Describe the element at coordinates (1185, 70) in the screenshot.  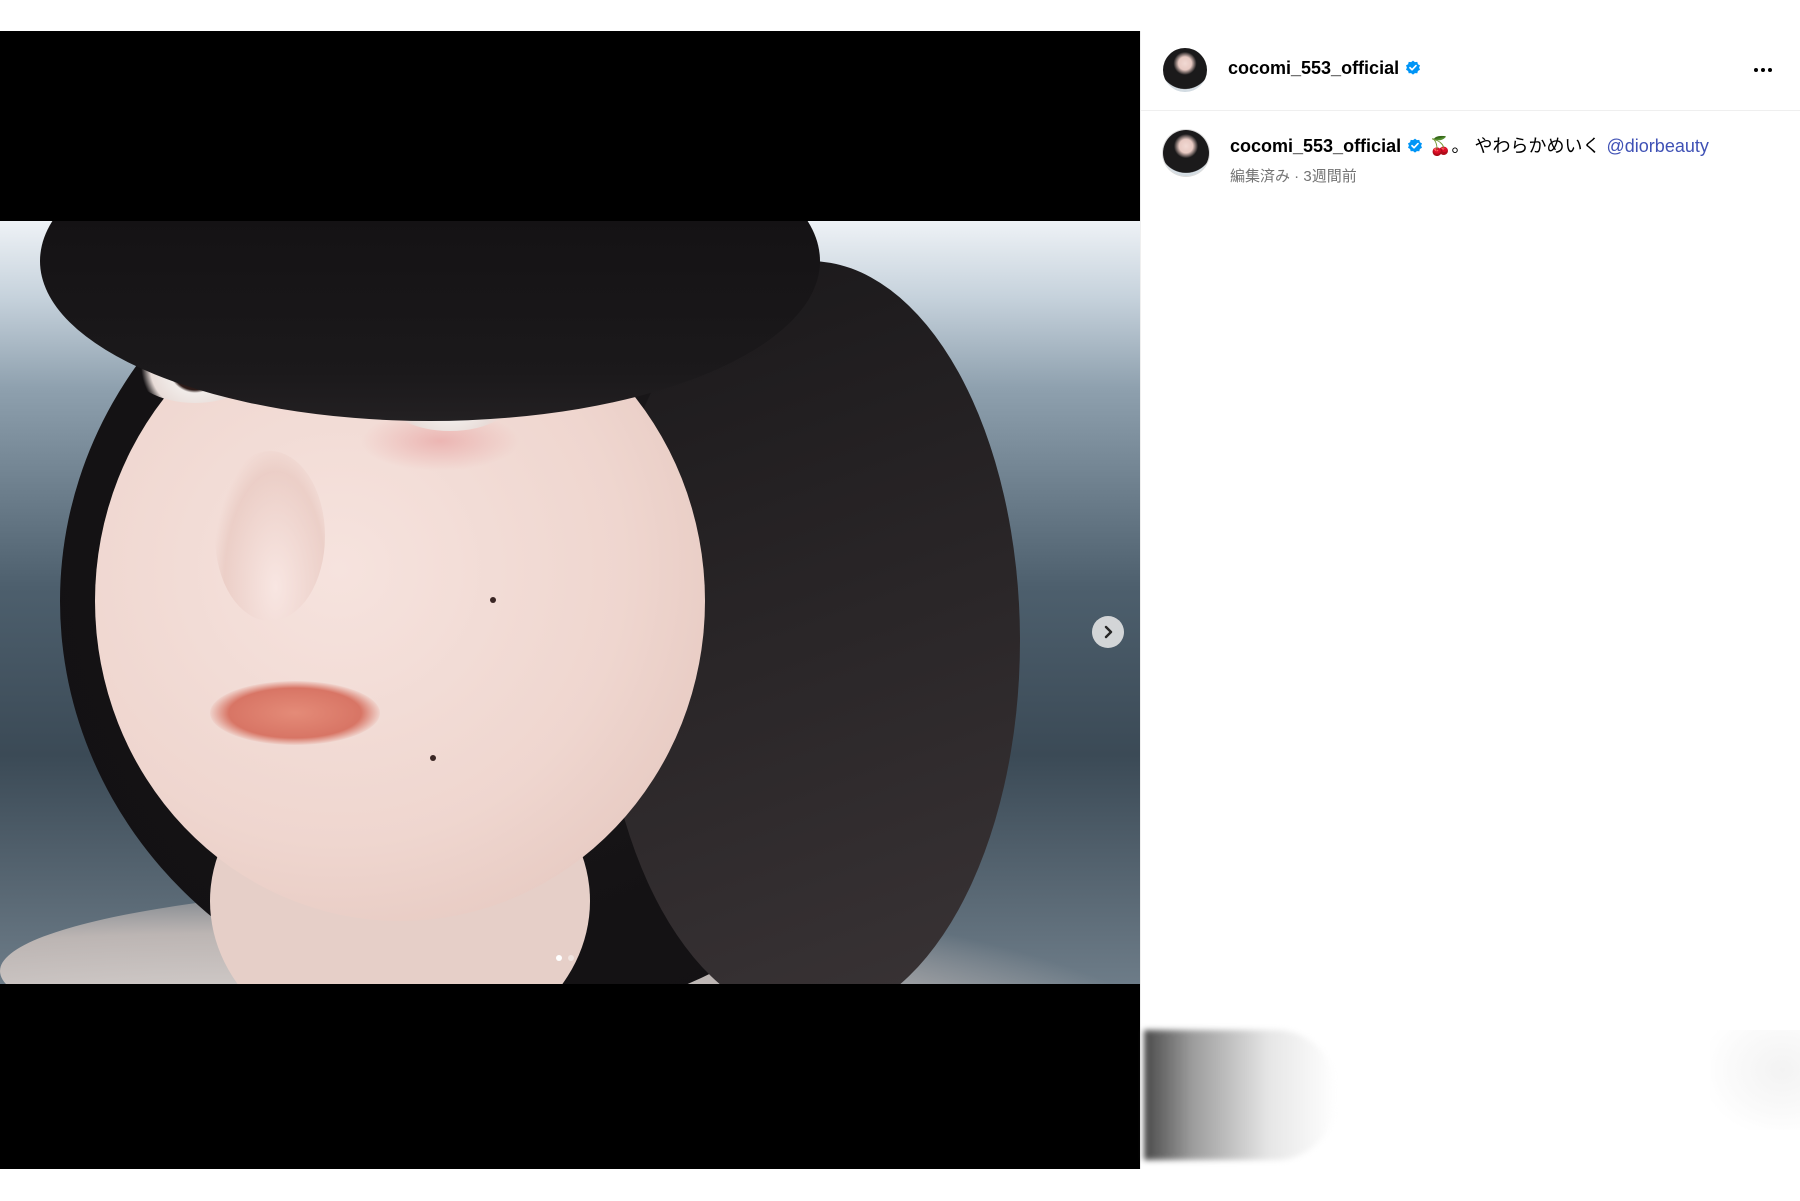
I see `avatar` at that location.